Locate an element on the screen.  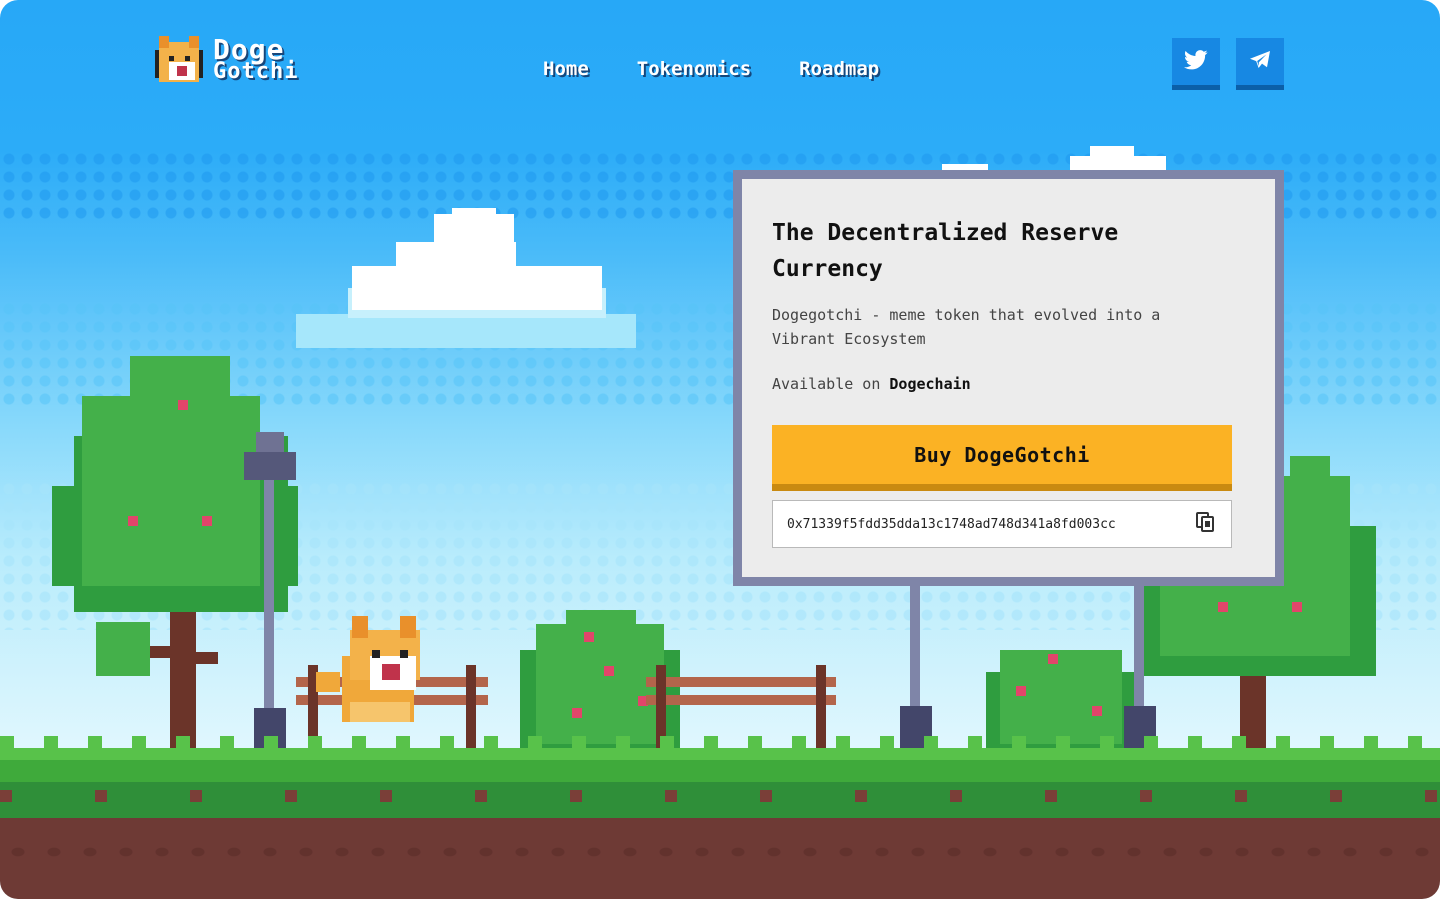
doge-logo-icon is located at coordinates (179, 61).